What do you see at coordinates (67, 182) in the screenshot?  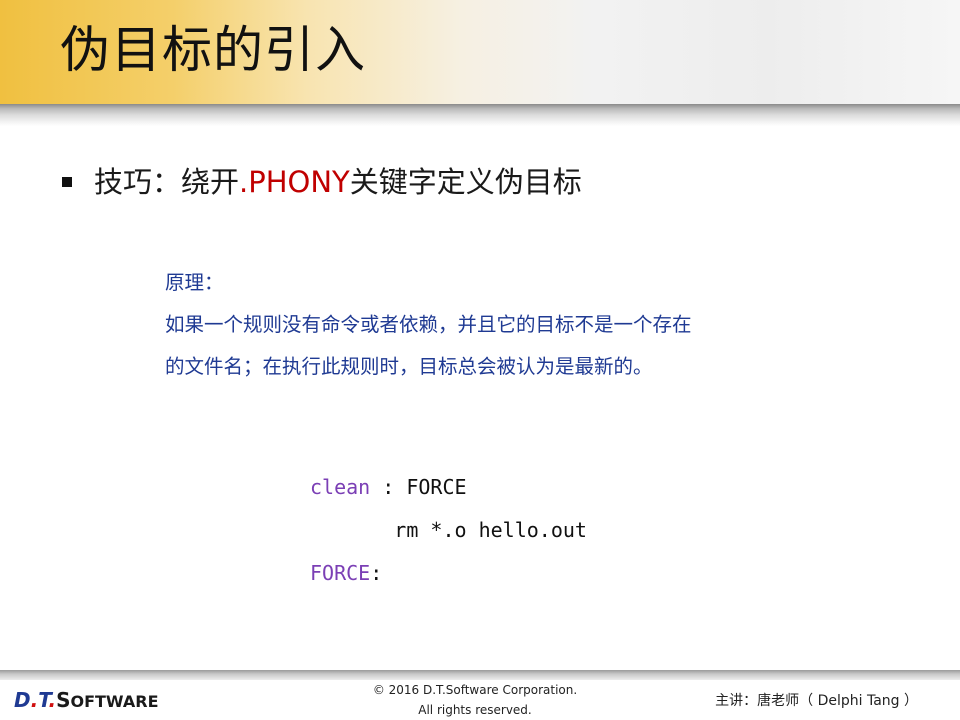 I see `bullet-square-icon` at bounding box center [67, 182].